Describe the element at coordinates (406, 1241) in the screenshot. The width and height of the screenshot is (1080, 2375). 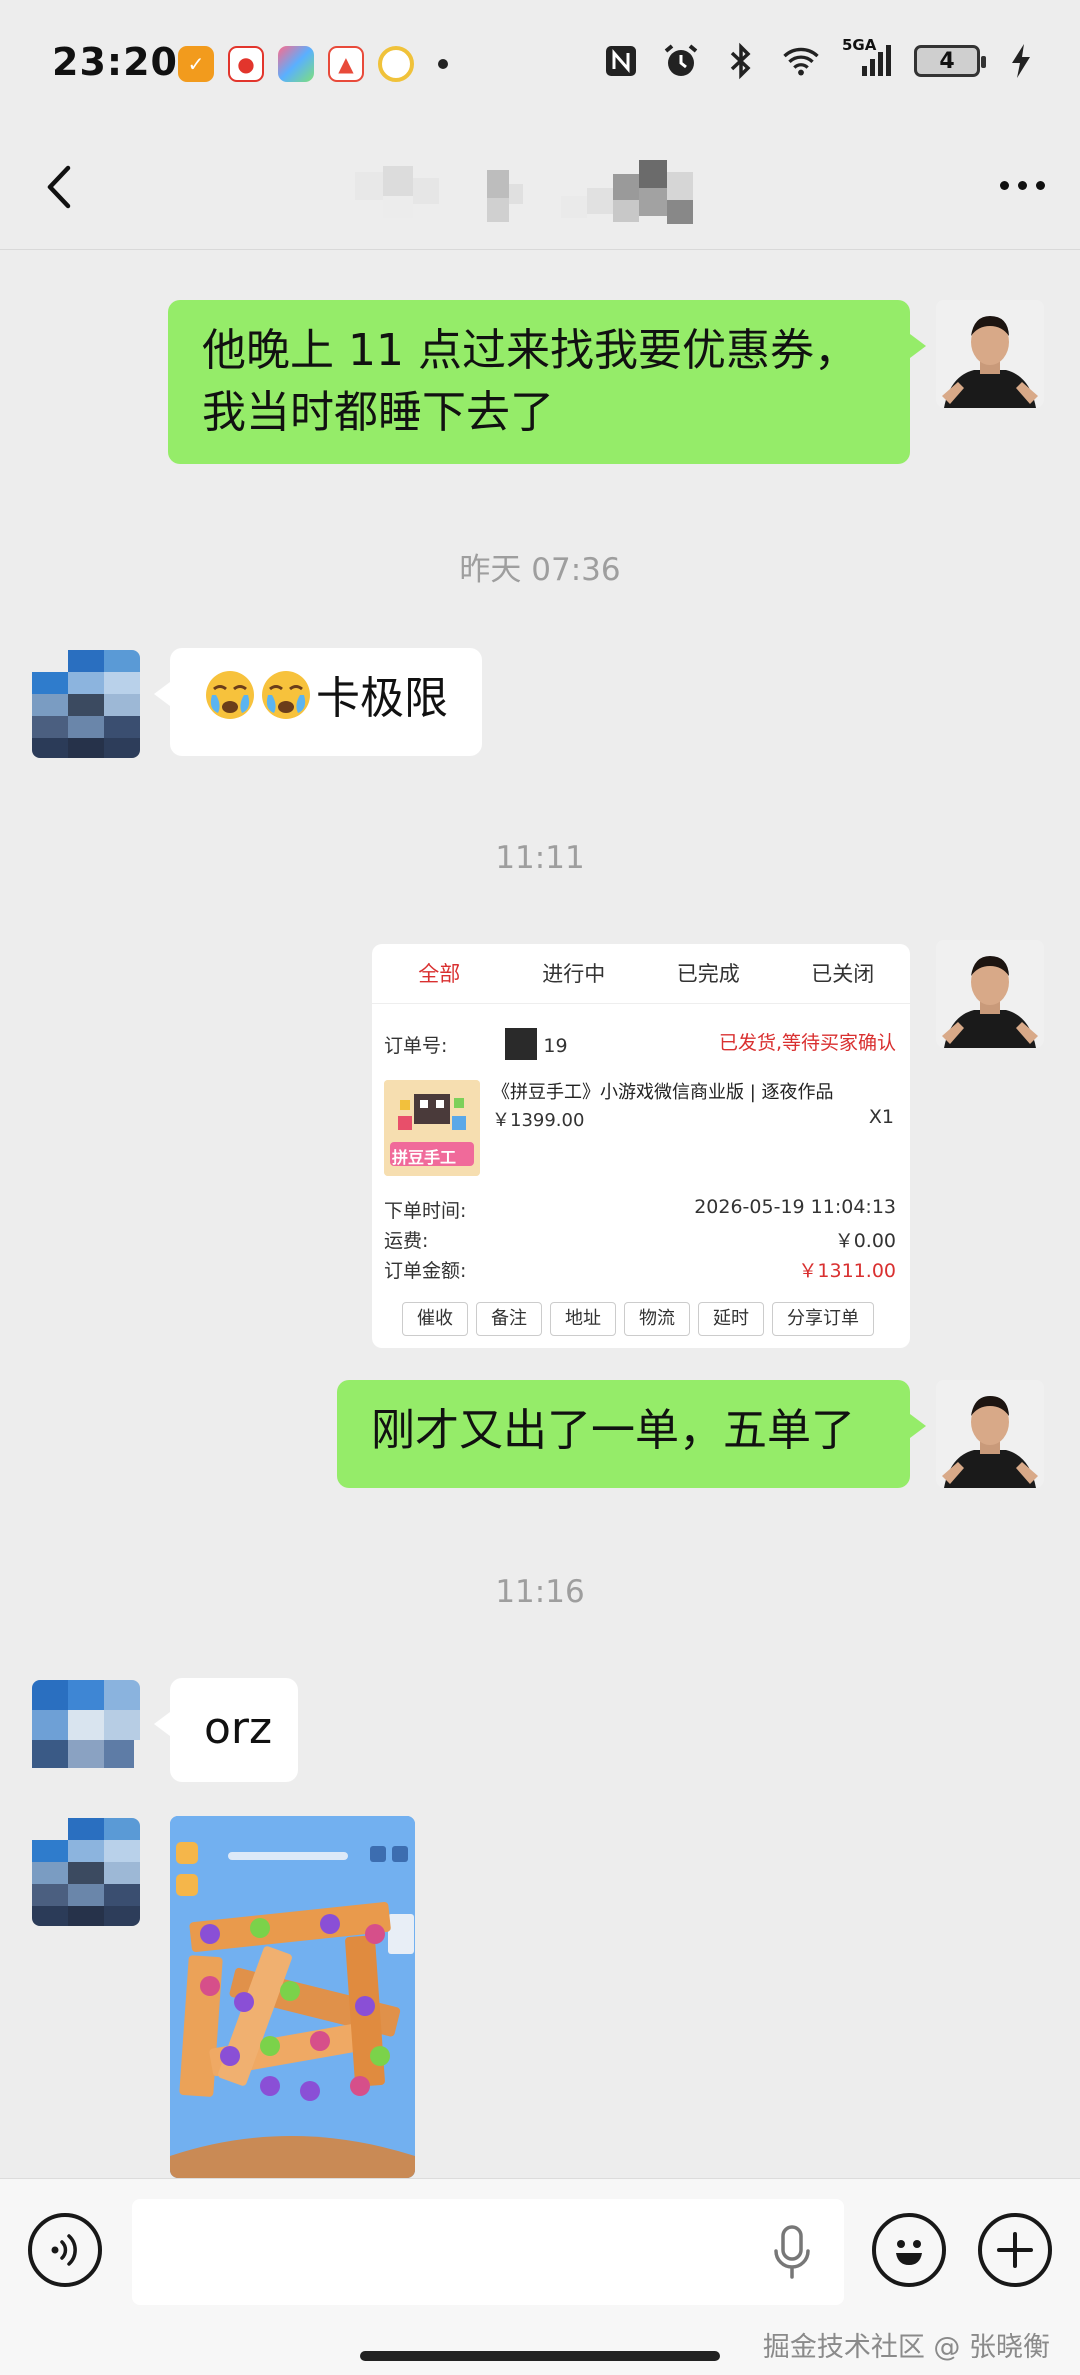
I see `shipping-label: 运费:` at that location.